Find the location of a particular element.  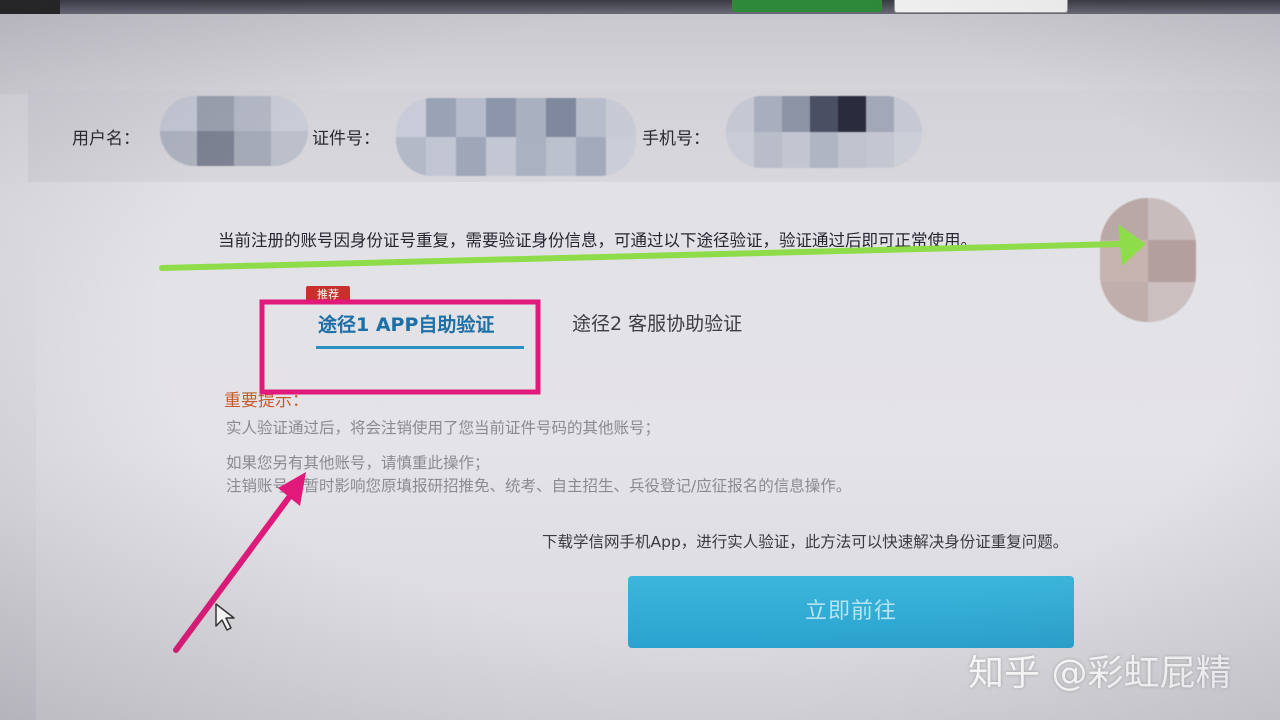

tip-line-1: 实人验证通过后，将会注销使用了您当前证件号码的其他账号； is located at coordinates (443, 428).